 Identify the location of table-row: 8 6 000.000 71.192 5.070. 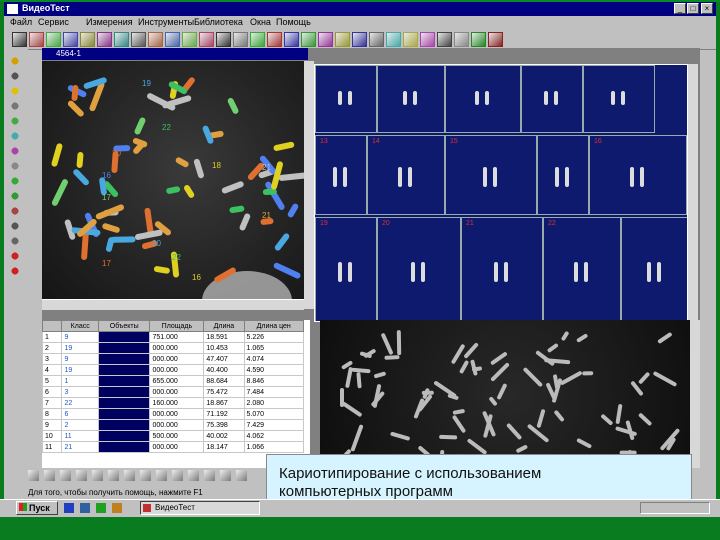
(173, 414).